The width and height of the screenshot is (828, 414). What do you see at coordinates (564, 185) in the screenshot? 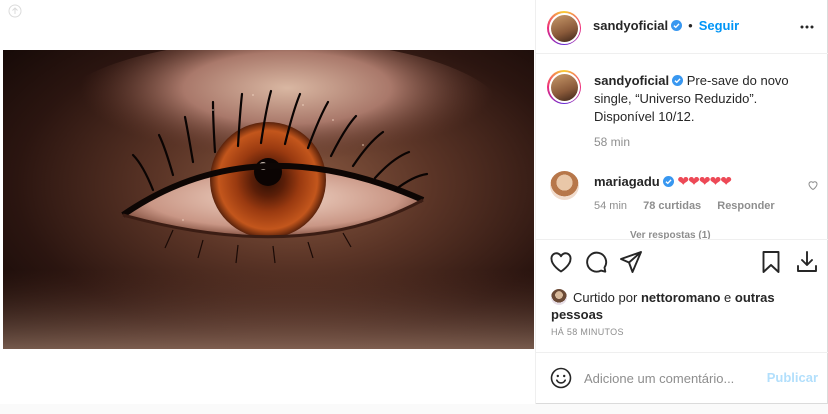
I see `commenter-avatar` at bounding box center [564, 185].